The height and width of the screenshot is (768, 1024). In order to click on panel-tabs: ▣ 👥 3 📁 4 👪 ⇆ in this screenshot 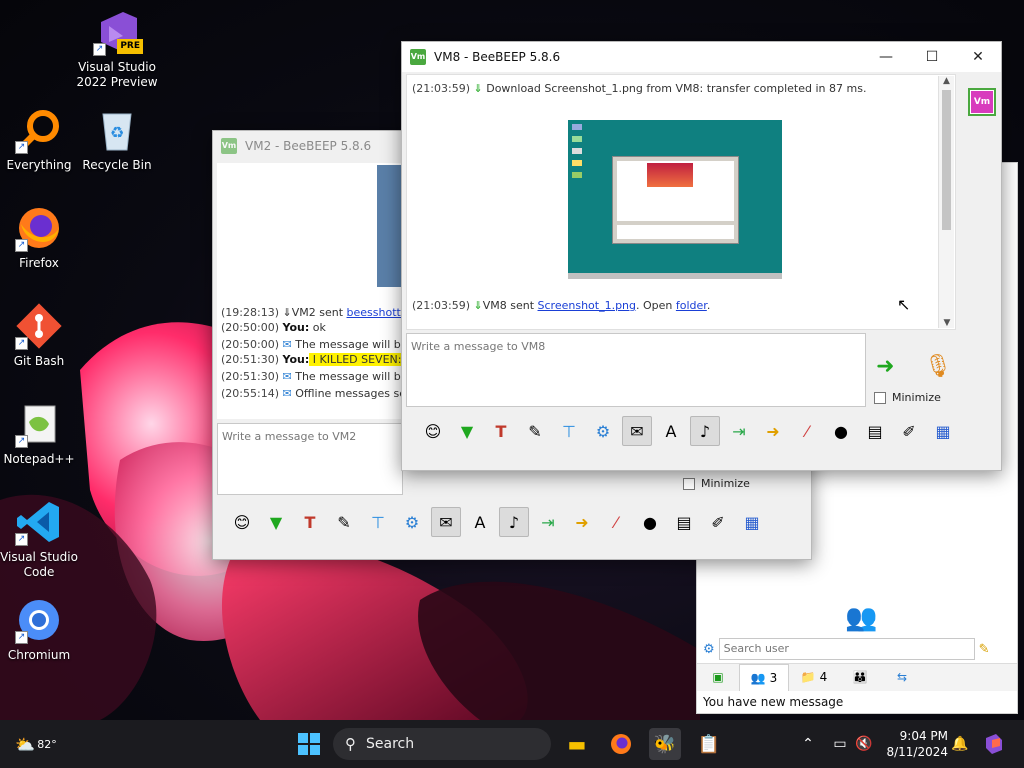, I will do `click(857, 677)`.